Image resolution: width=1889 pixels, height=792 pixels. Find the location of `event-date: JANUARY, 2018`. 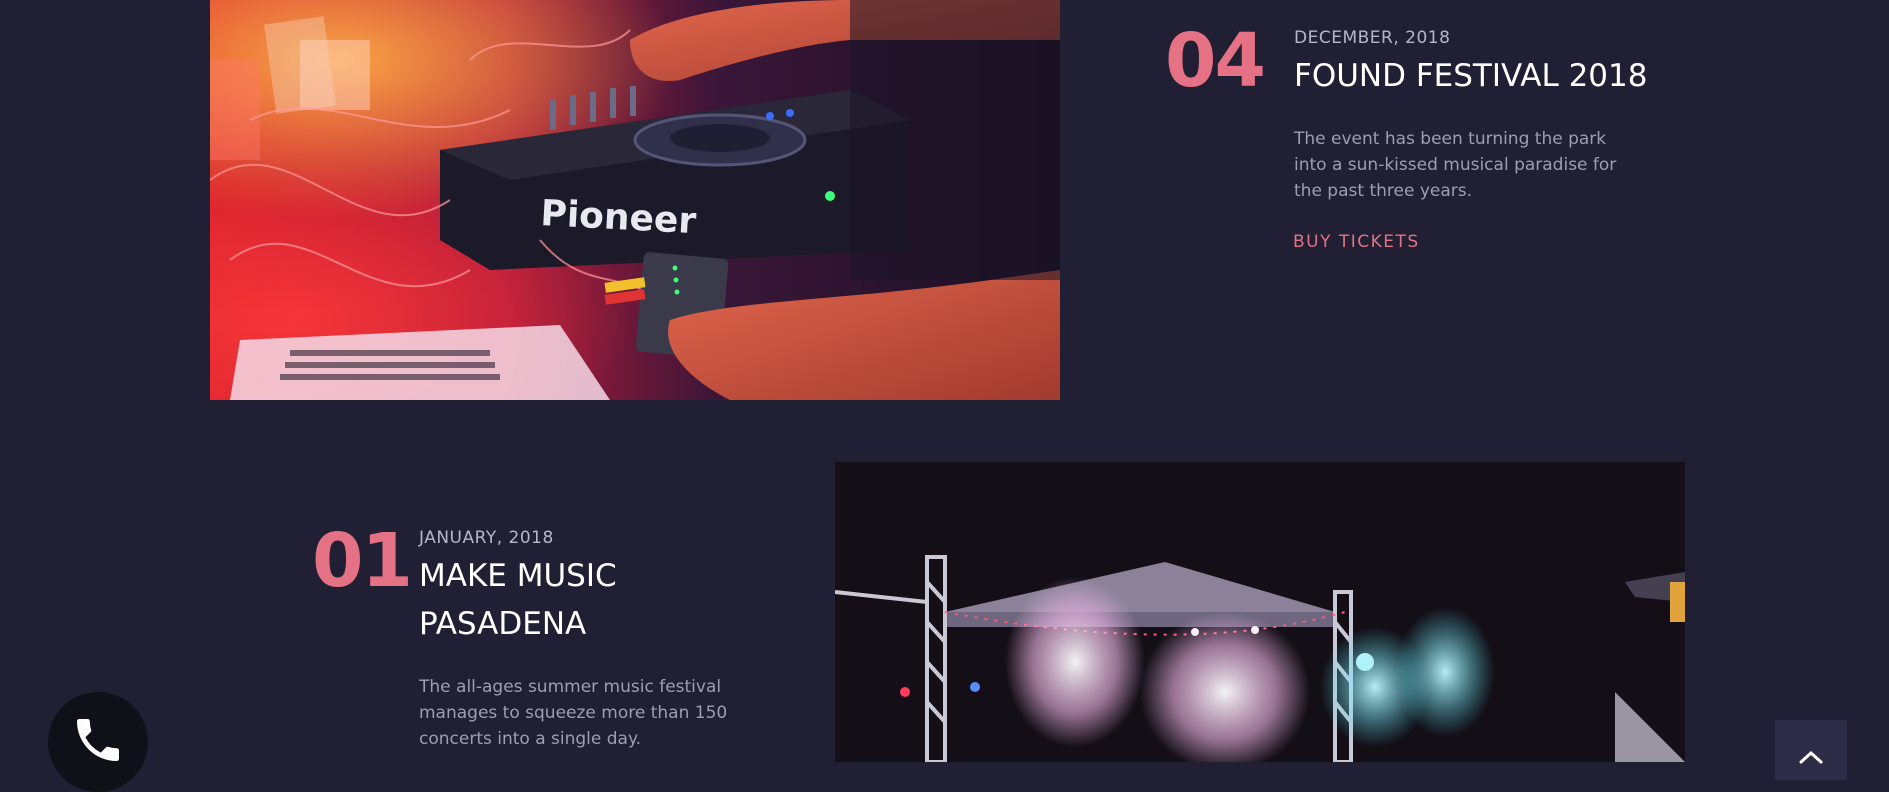

event-date: JANUARY, 2018 is located at coordinates (486, 538).